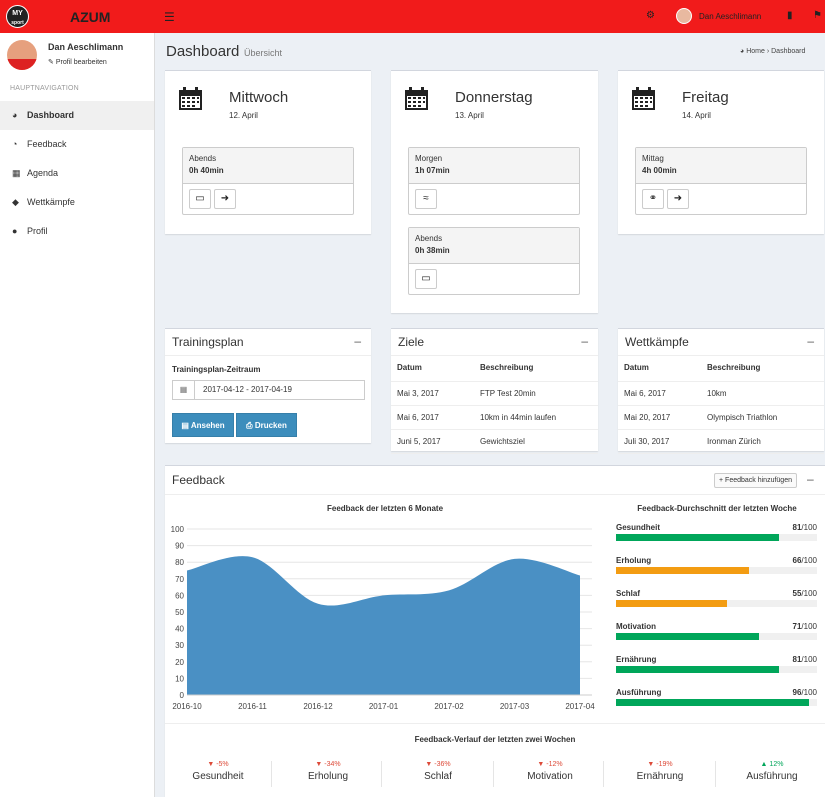 This screenshot has width=825, height=797. Describe the element at coordinates (495, 739) in the screenshot. I see `trend-title: Feedback-Verlauf der letzten zwei Wochen` at that location.